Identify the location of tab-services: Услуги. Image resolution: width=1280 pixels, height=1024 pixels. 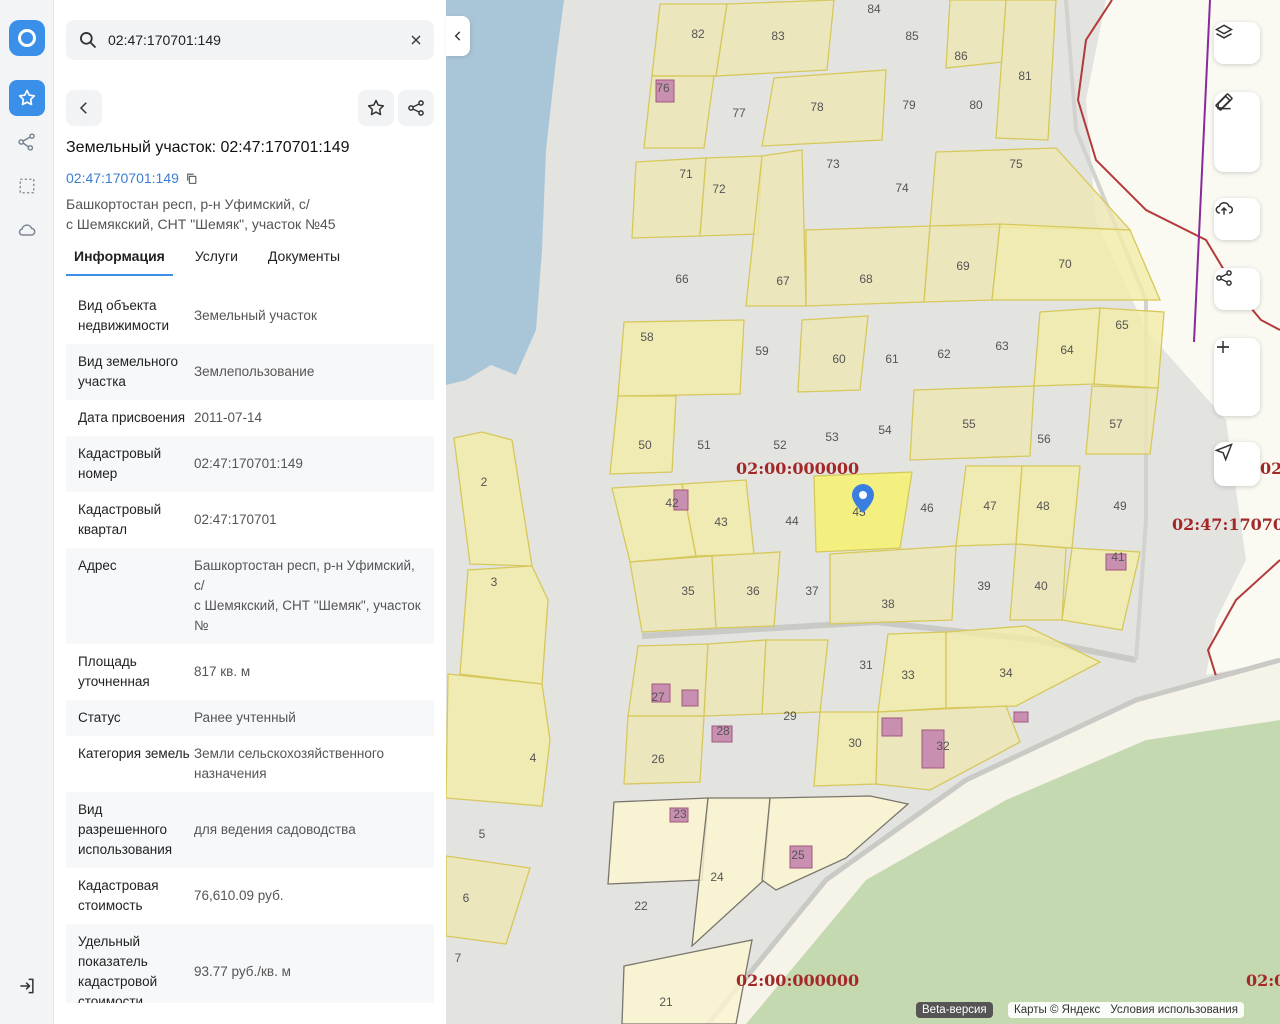
(216, 261).